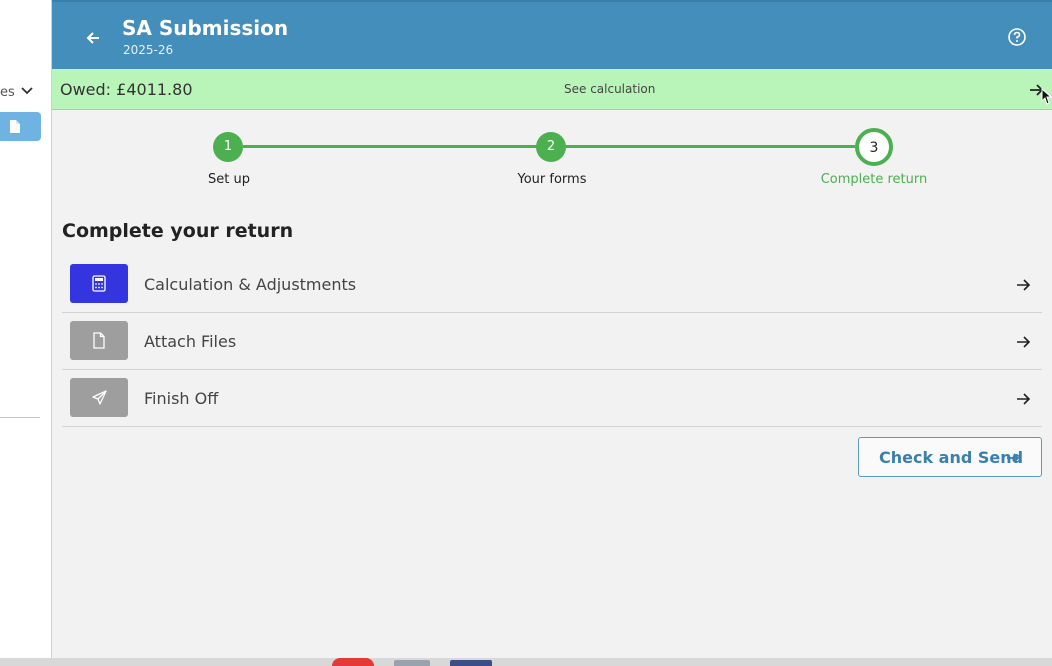 The height and width of the screenshot is (666, 1052). What do you see at coordinates (552, 89) in the screenshot?
I see `owed-bar: Owed: £4011.80 See calculation` at bounding box center [552, 89].